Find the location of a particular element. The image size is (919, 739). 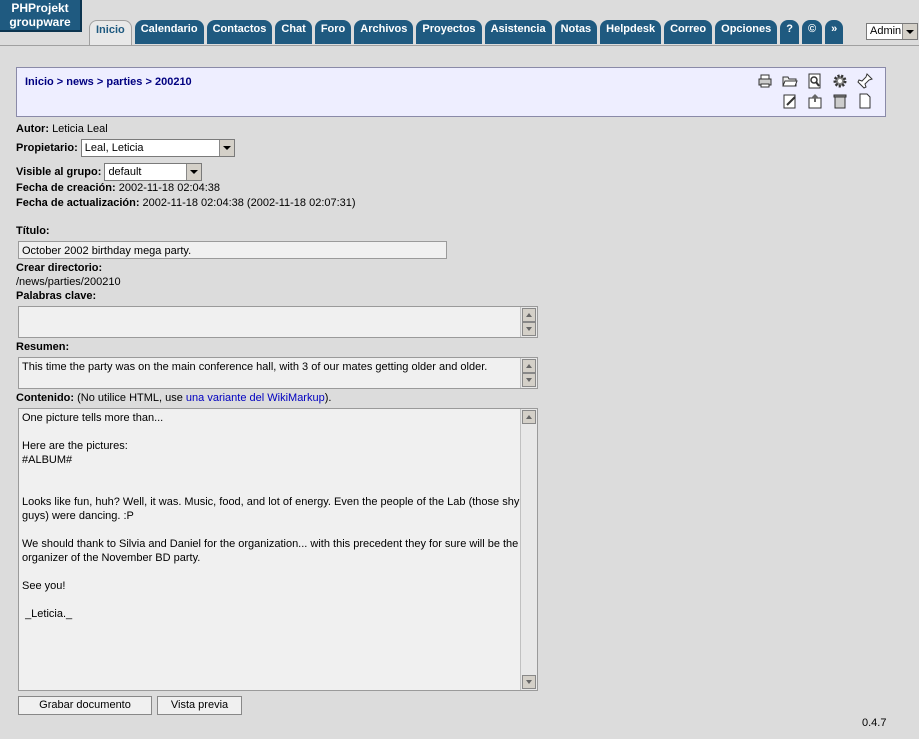

group-select: default is located at coordinates (153, 172).